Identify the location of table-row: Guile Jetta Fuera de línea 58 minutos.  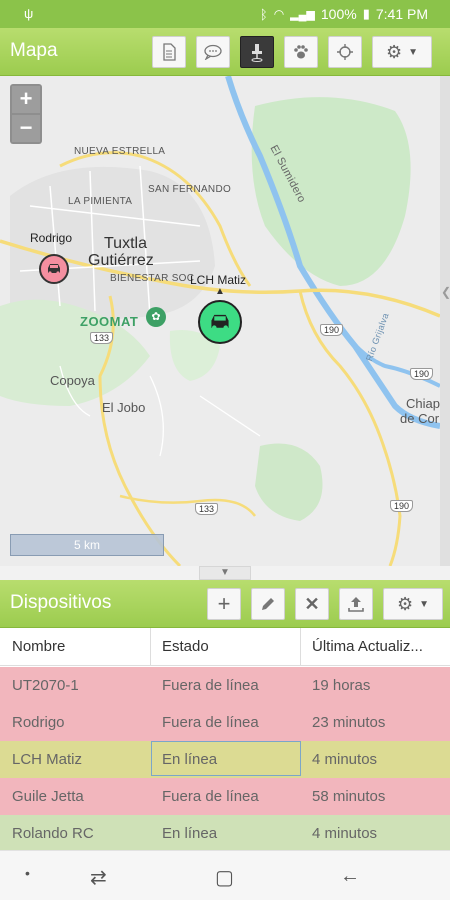
(225, 796).